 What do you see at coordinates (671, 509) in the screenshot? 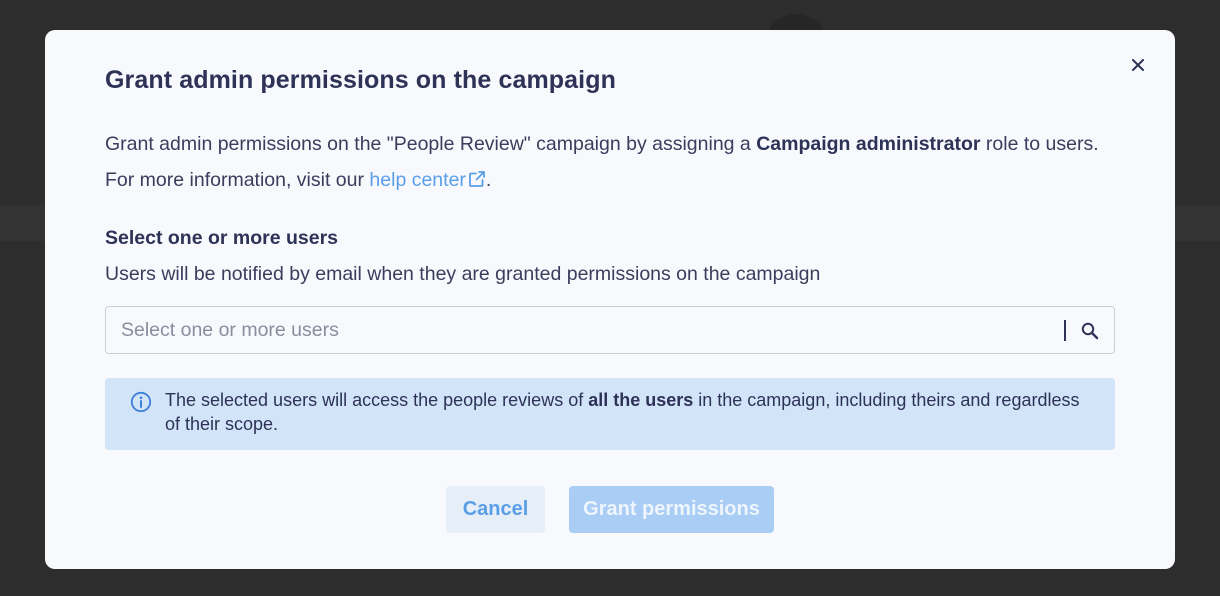
I see `grant-permissions-button: Grant permissions` at bounding box center [671, 509].